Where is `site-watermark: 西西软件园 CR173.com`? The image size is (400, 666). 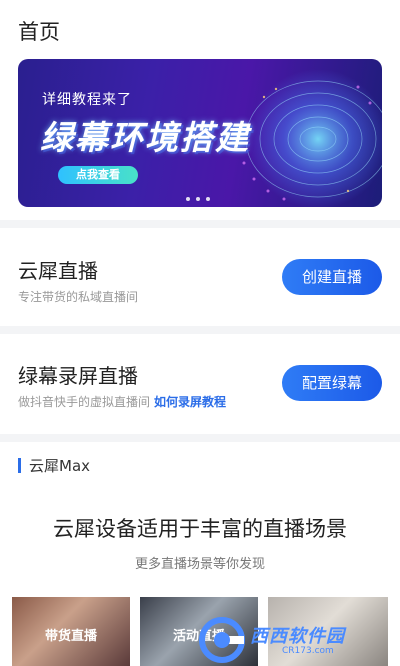
site-watermark: 西西软件园 CR173.com is located at coordinates (293, 640).